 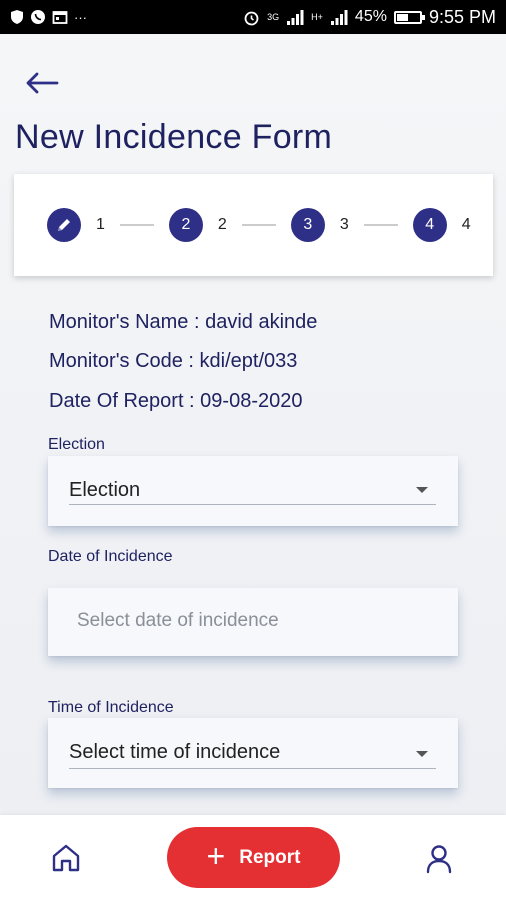 I want to click on shield-icon, so click(x=17, y=17).